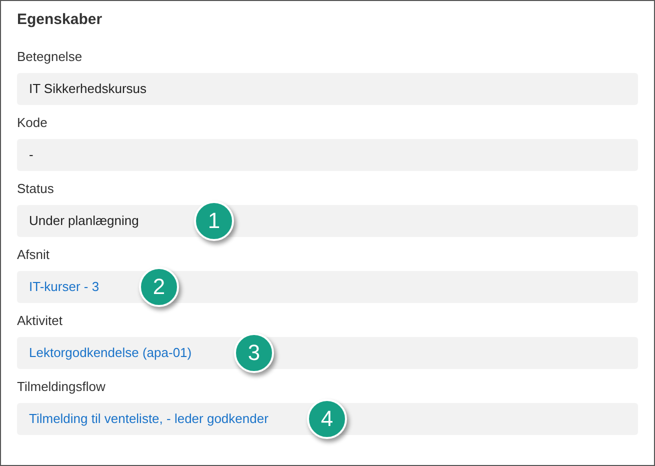 The height and width of the screenshot is (466, 655). What do you see at coordinates (34, 255) in the screenshot?
I see `field-label: Afsnit` at bounding box center [34, 255].